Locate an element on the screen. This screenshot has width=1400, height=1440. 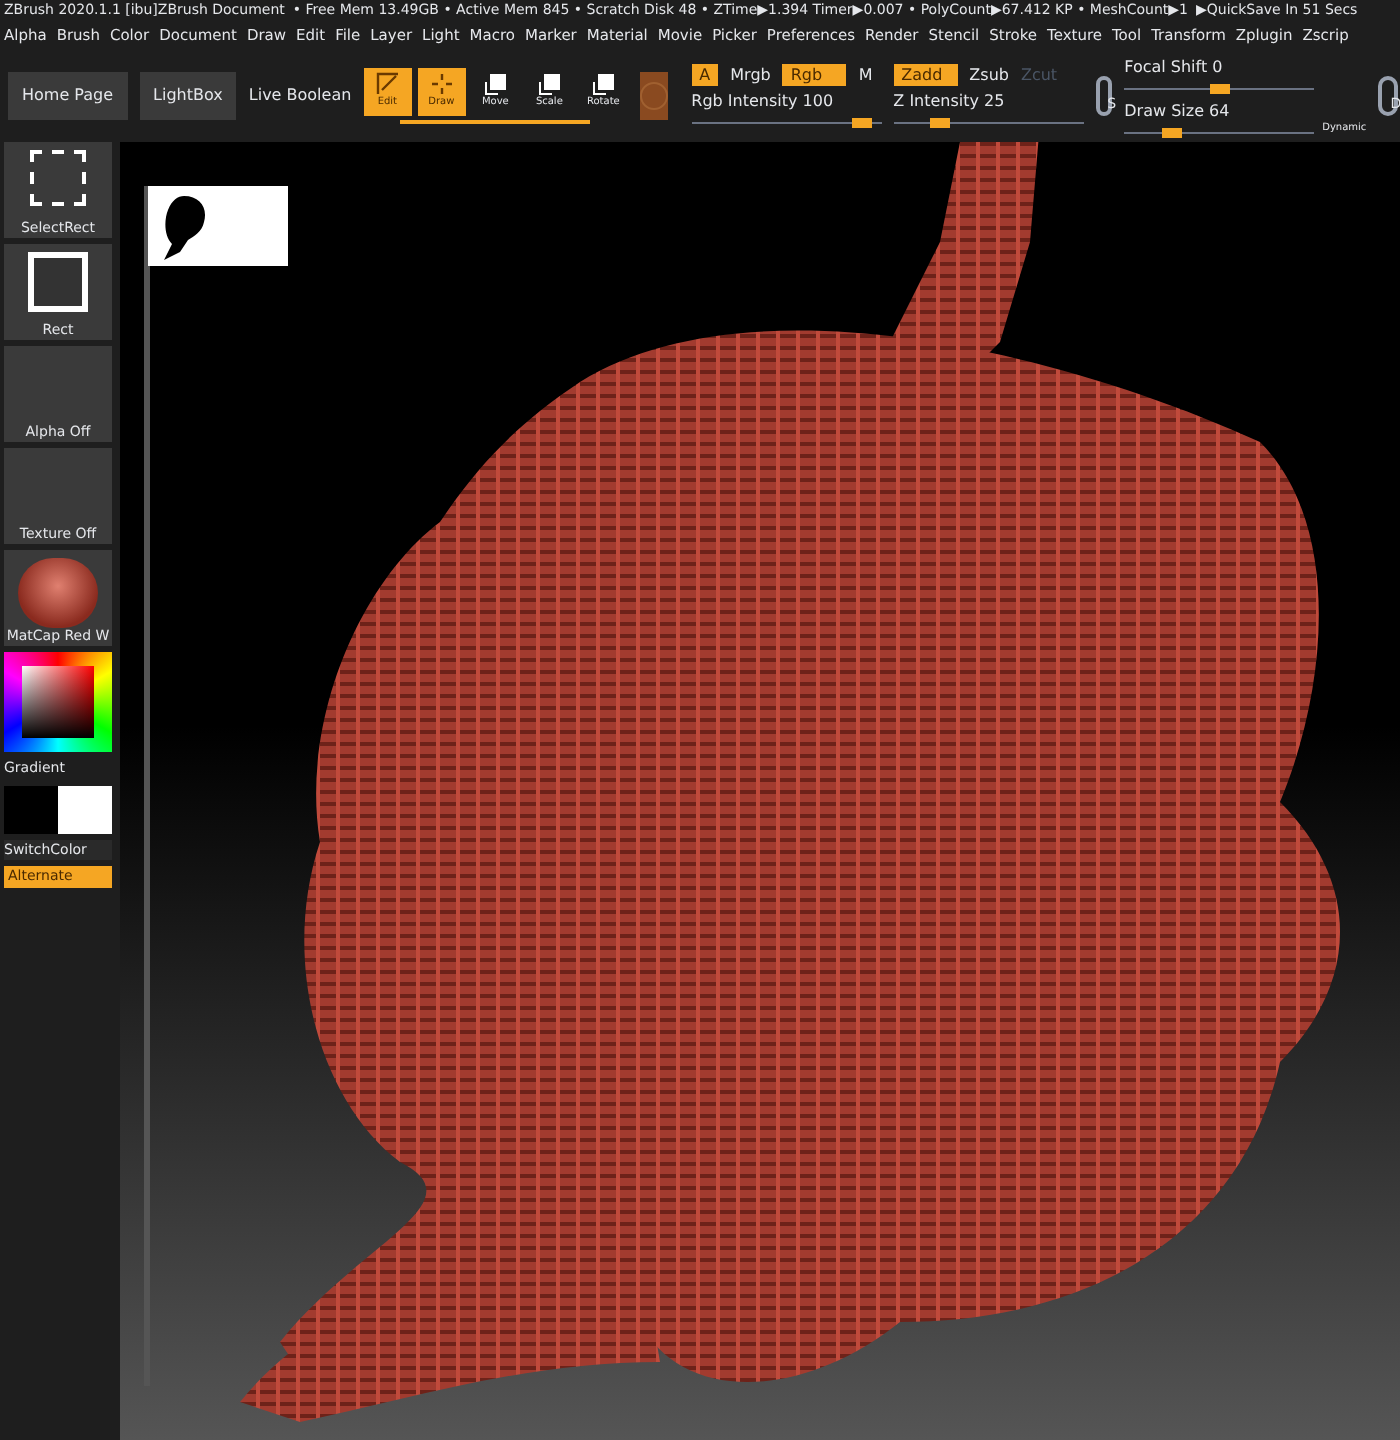
toggle-button: Zsub is located at coordinates (989, 75).